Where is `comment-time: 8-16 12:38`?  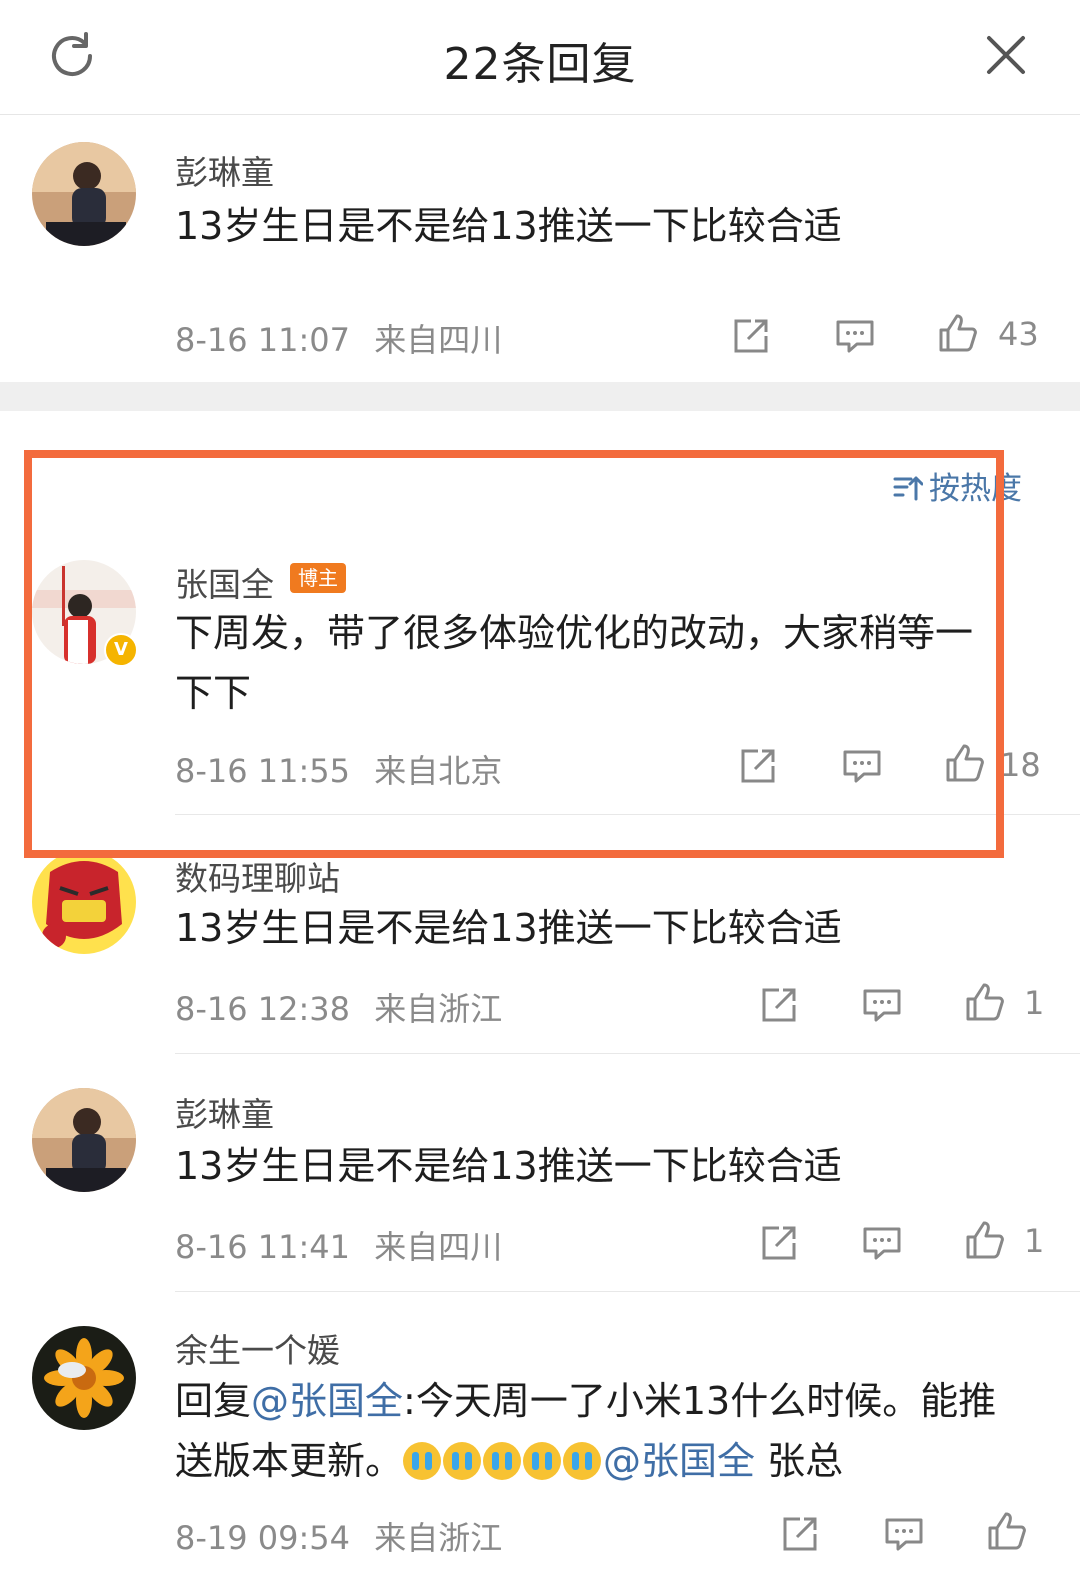
comment-time: 8-16 12:38 is located at coordinates (263, 1009).